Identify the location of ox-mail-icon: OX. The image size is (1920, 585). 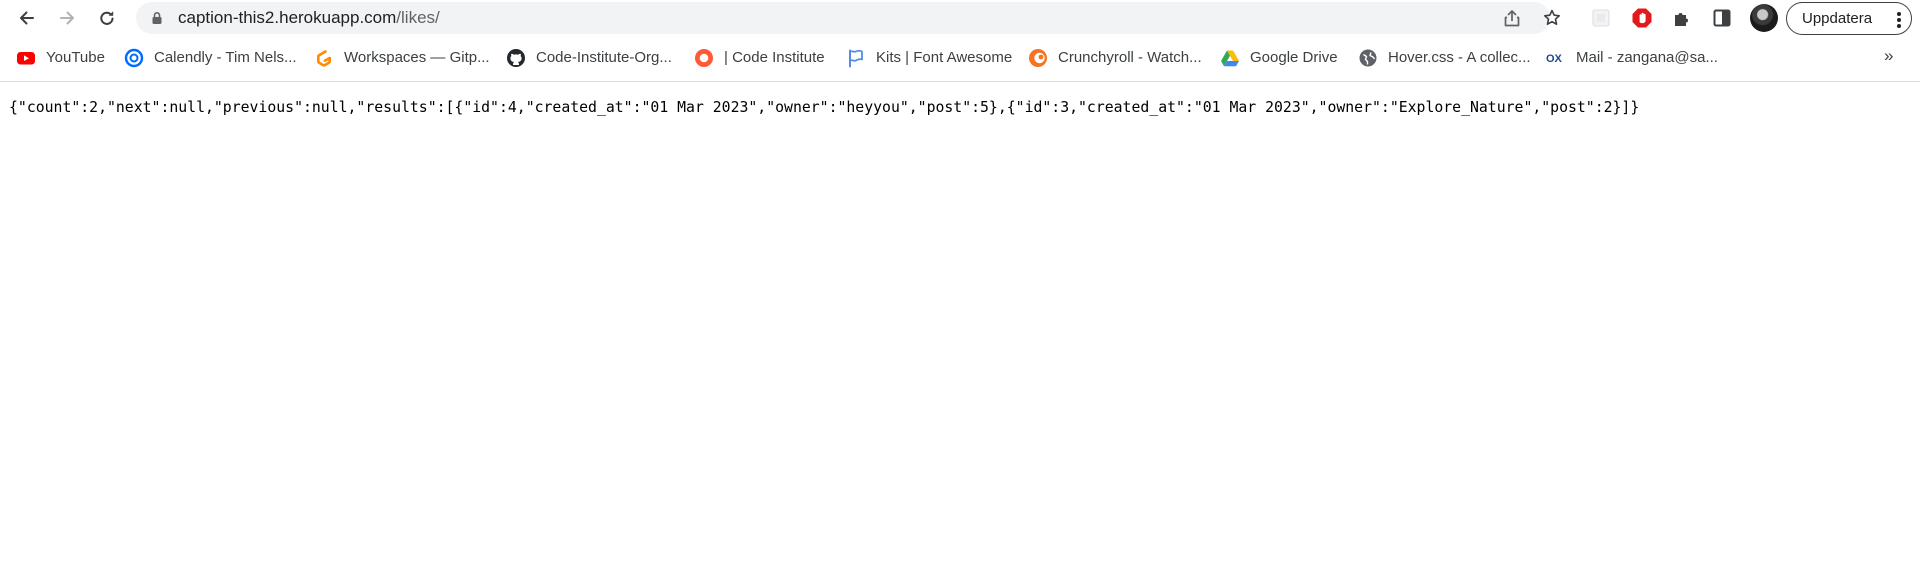
(1556, 58).